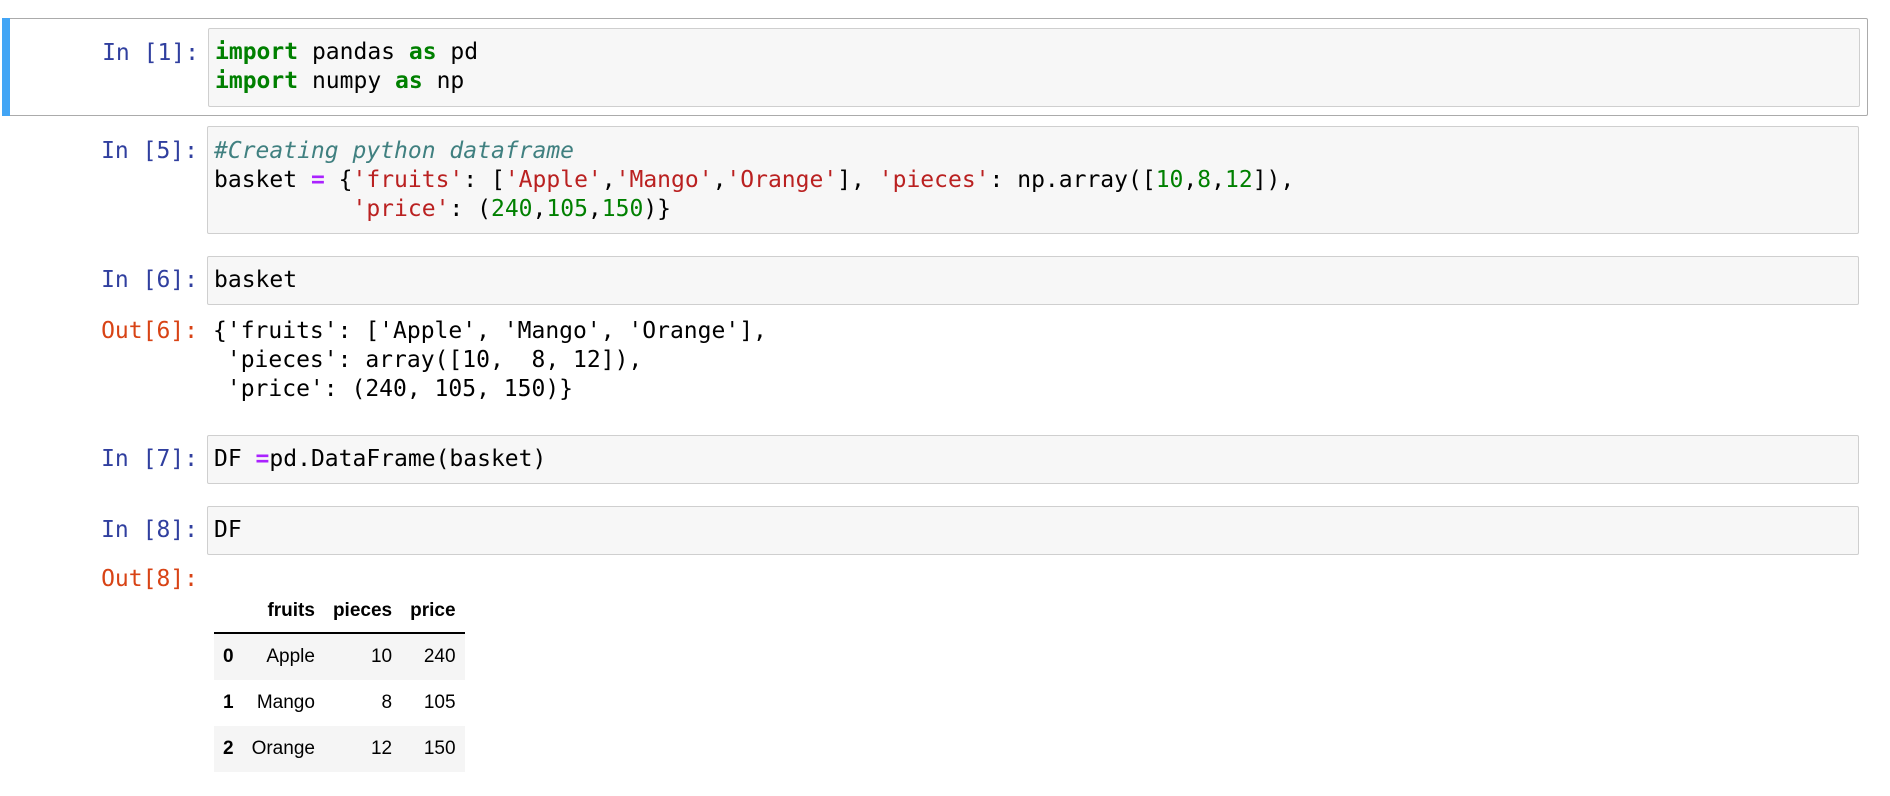 Image resolution: width=1890 pixels, height=796 pixels. Describe the element at coordinates (439, 748) in the screenshot. I see `cell-price: 150` at that location.